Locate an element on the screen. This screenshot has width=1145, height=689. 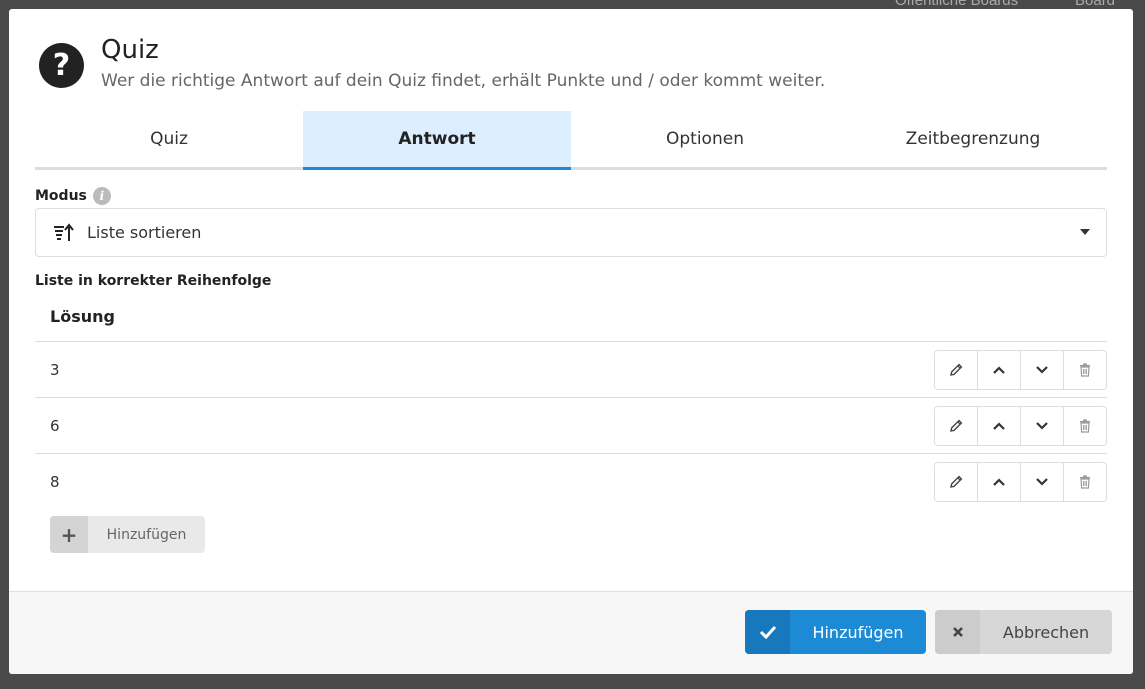
tab-optionen: Optionen is located at coordinates (705, 139).